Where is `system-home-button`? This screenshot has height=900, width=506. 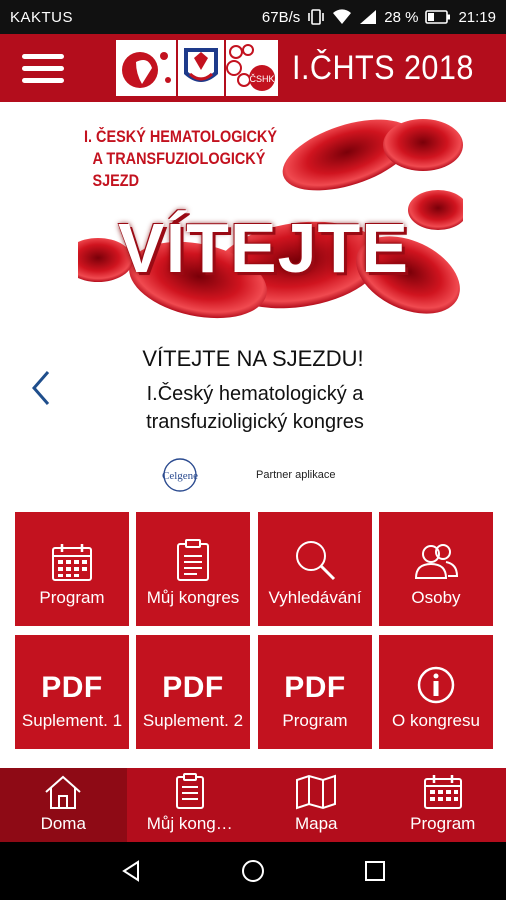 system-home-button is located at coordinates (253, 871).